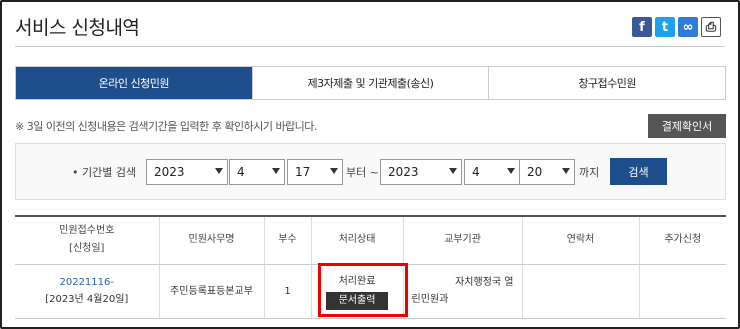 This screenshot has height=329, width=740. I want to click on header-date-label: [신청일], so click(87, 249).